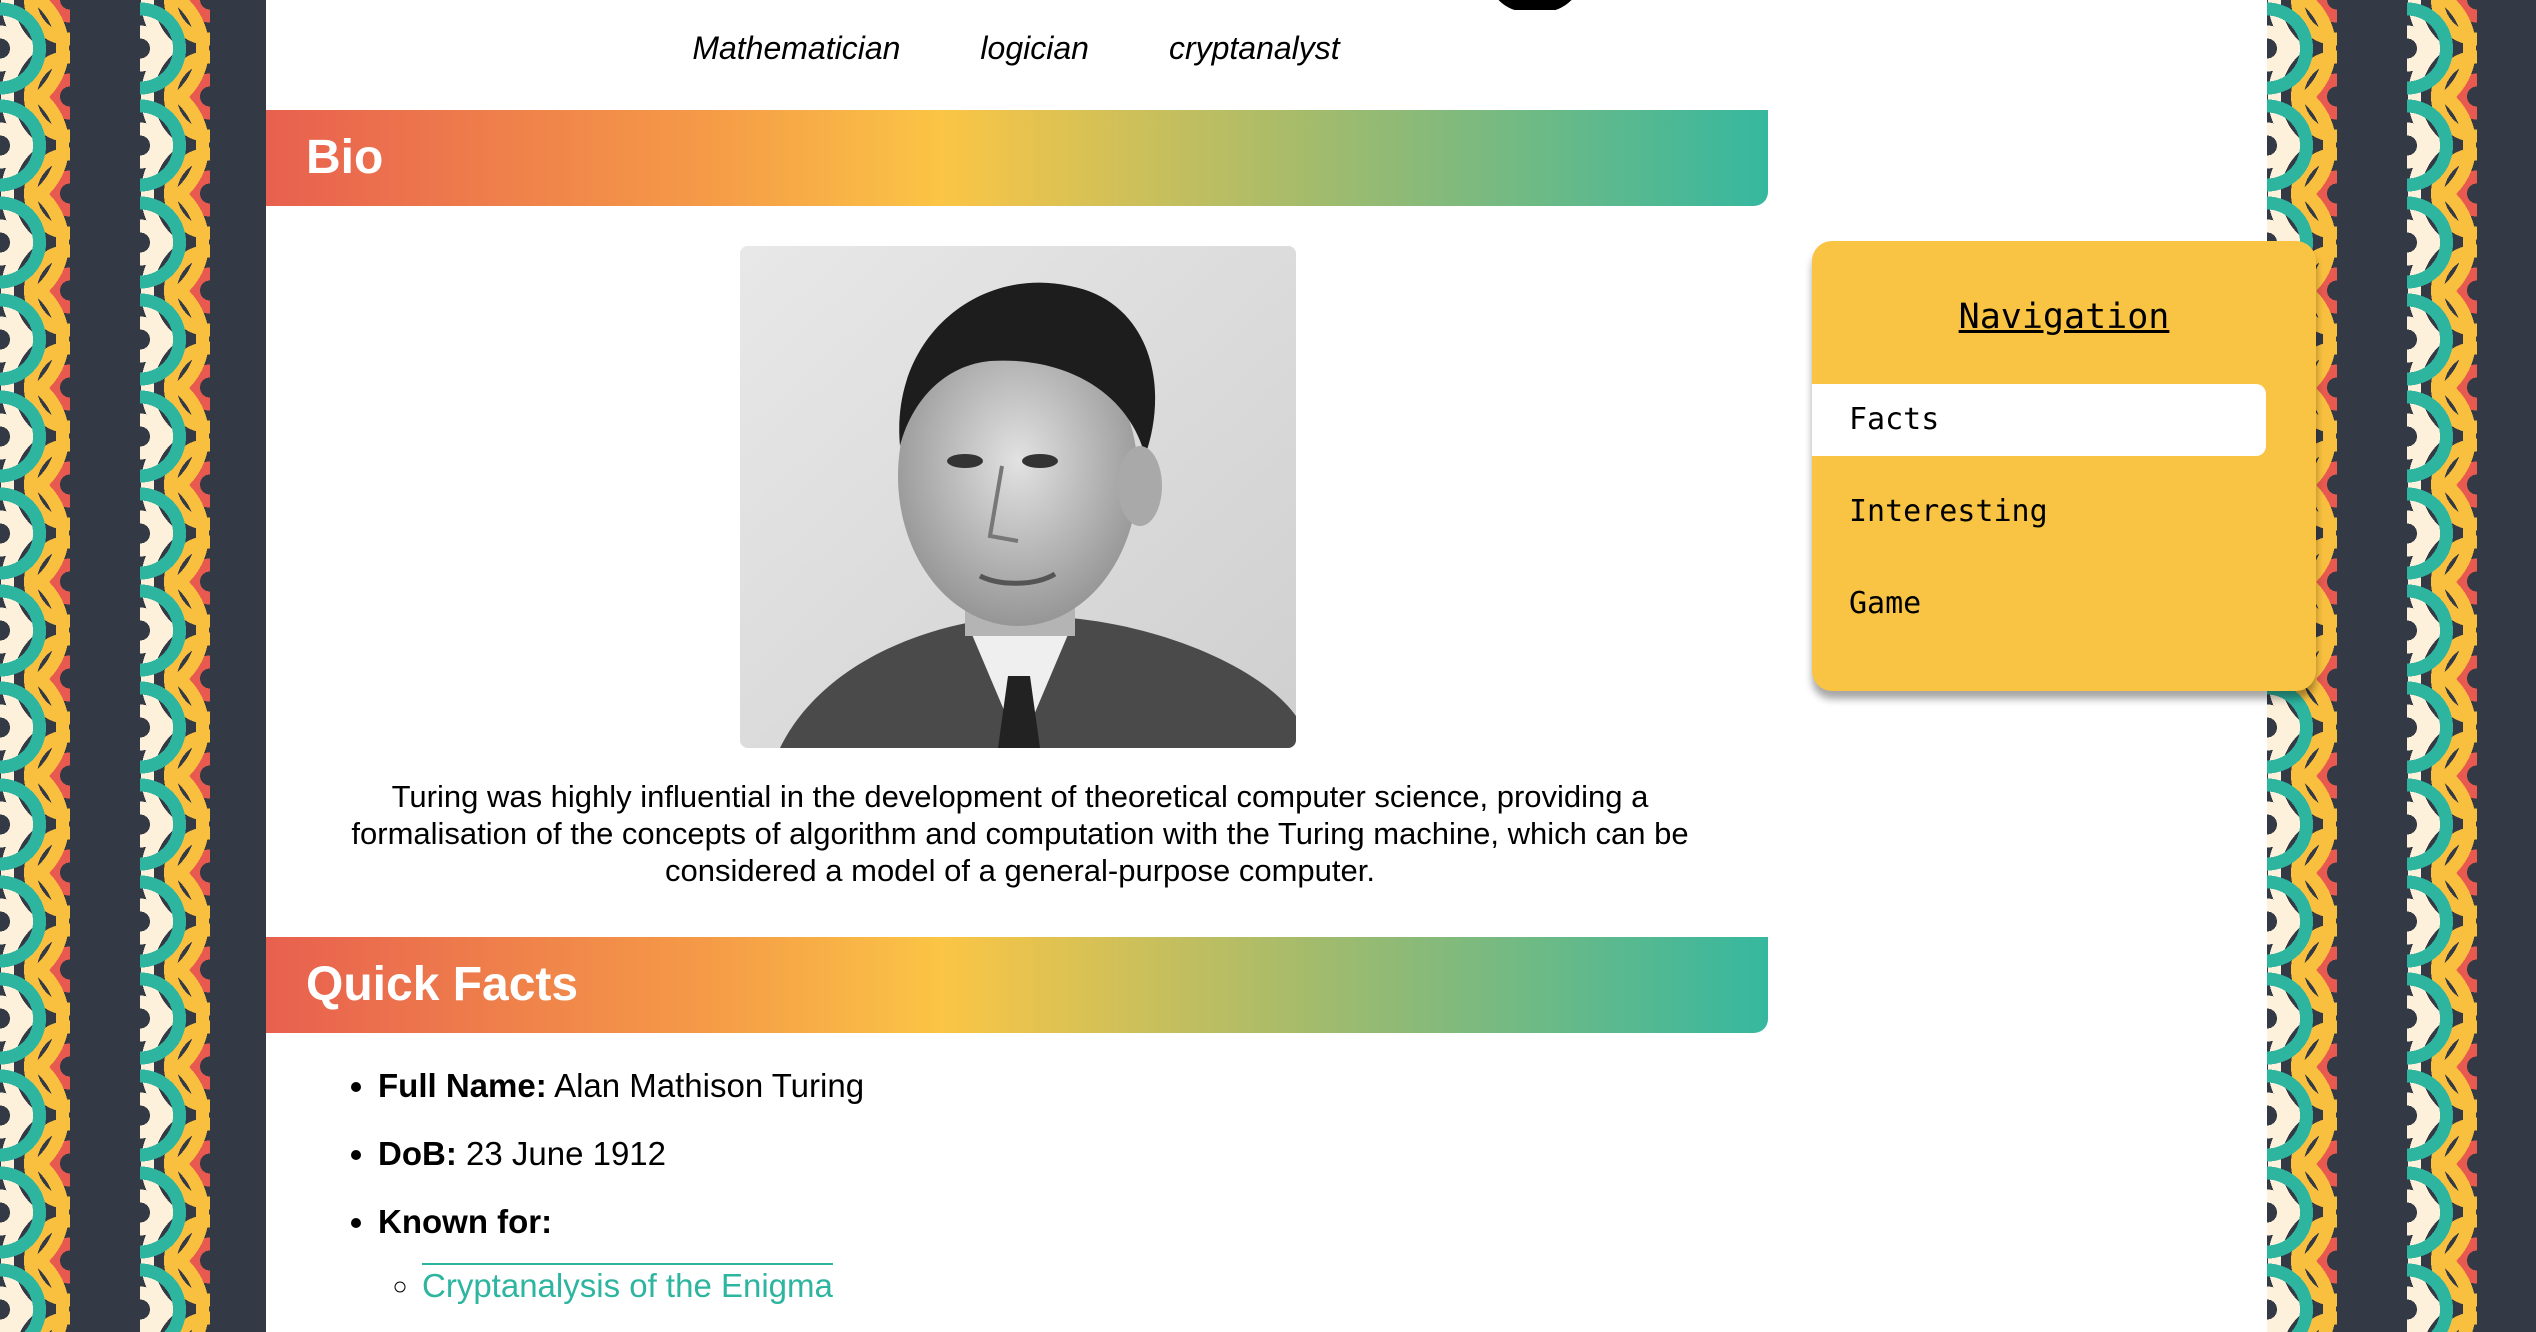  Describe the element at coordinates (1018, 497) in the screenshot. I see `portrait-photo` at that location.